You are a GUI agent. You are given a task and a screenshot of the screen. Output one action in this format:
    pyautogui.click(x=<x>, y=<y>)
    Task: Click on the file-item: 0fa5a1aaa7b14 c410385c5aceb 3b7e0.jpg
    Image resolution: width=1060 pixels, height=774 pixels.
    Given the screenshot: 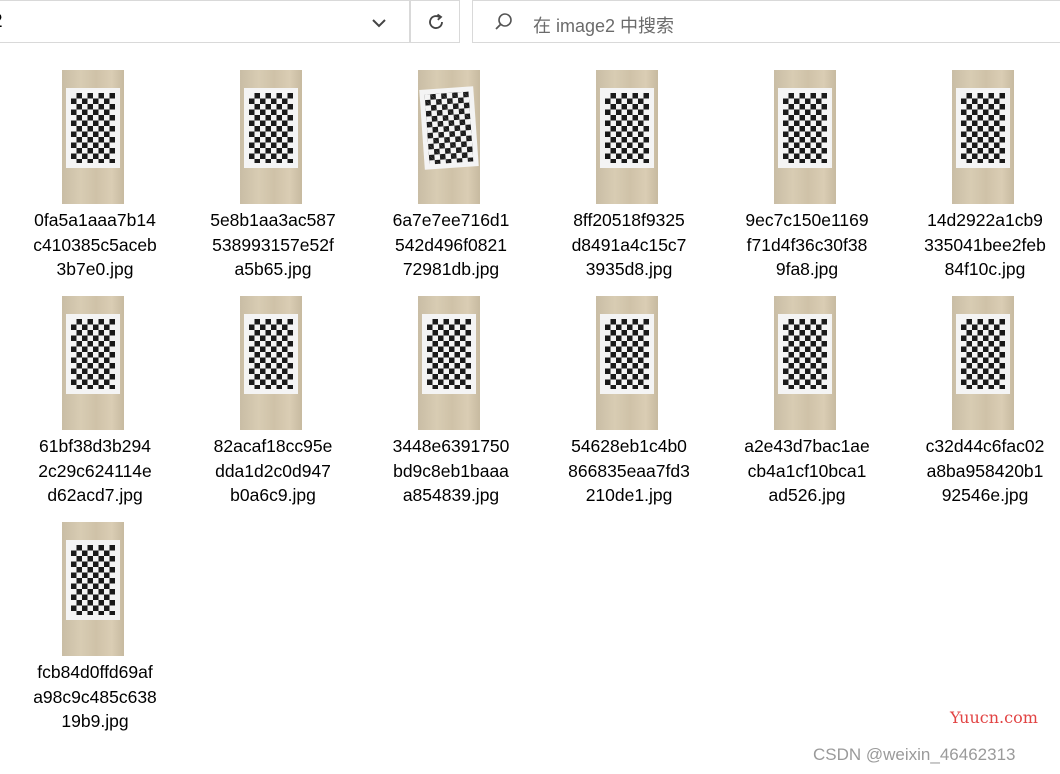 What is the action you would take?
    pyautogui.click(x=95, y=171)
    